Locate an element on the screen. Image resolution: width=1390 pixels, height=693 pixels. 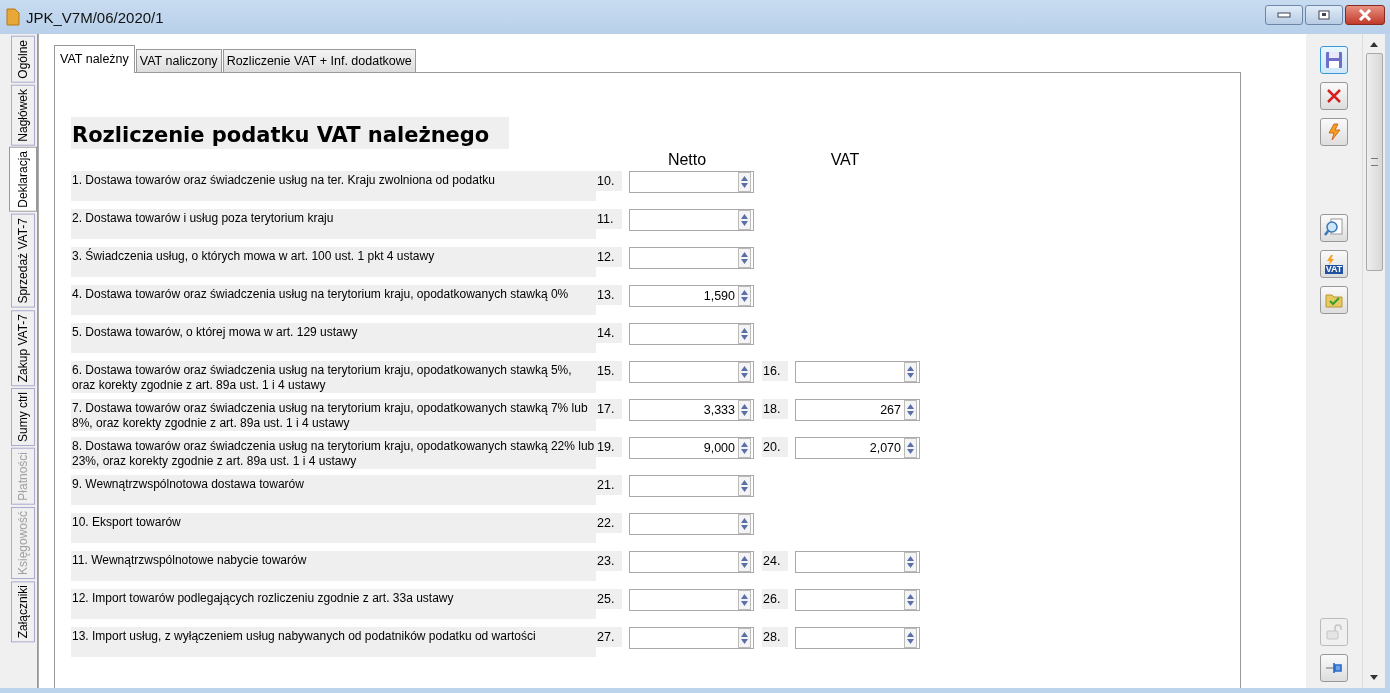
number-field: 267 is located at coordinates (857, 410).